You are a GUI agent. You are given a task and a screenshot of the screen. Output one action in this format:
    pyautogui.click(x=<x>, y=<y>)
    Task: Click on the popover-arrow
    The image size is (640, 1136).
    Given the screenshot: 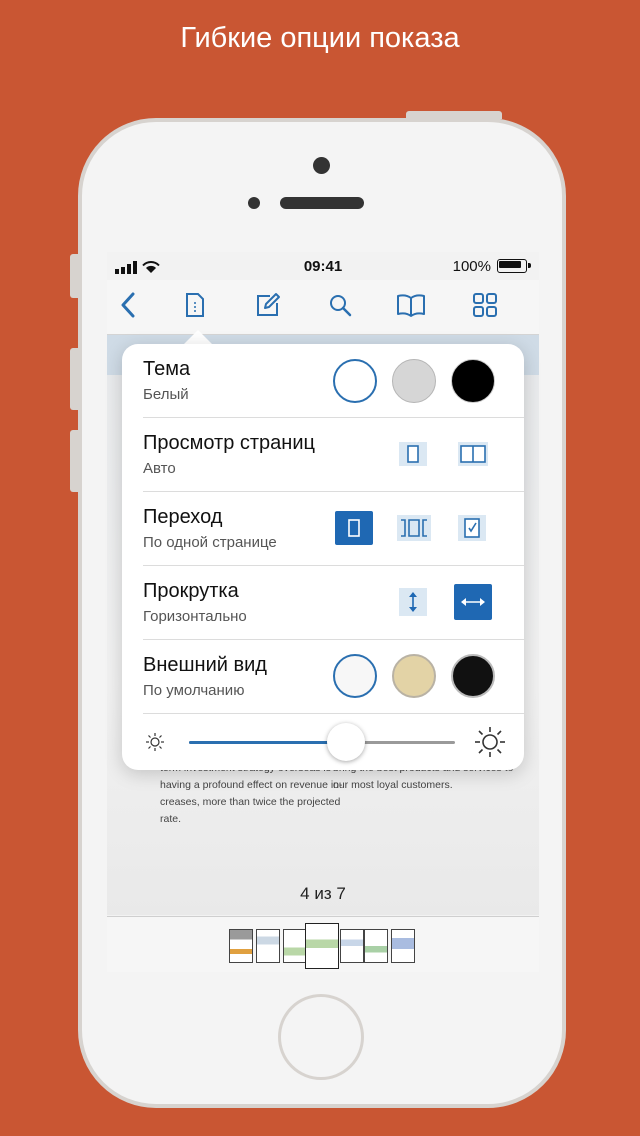 What is the action you would take?
    pyautogui.click(x=198, y=337)
    